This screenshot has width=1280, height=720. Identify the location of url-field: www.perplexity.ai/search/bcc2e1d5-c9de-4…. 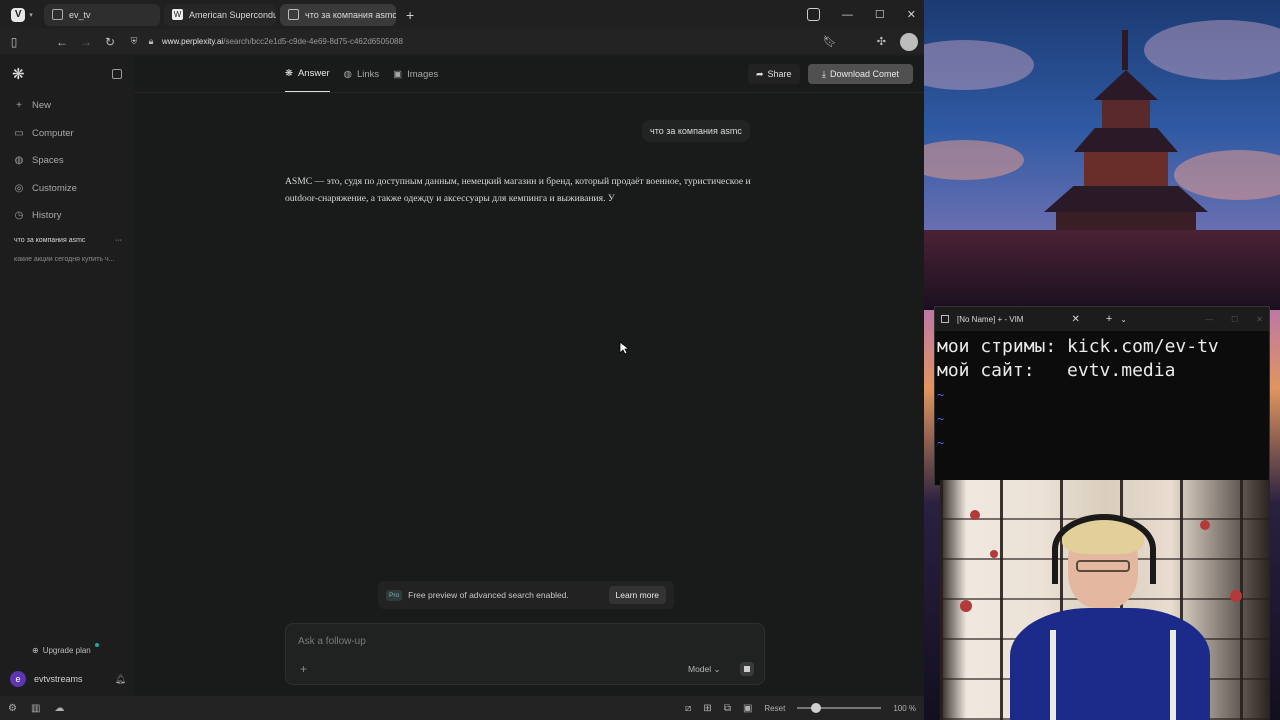
(492, 41).